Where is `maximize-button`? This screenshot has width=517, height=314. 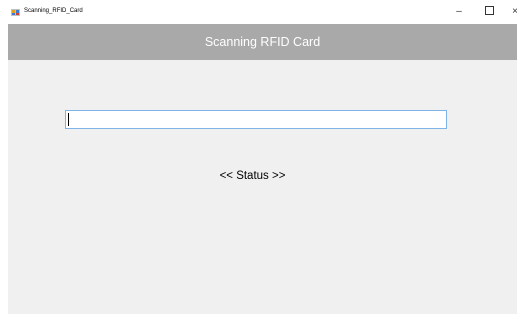
maximize-button is located at coordinates (489, 12).